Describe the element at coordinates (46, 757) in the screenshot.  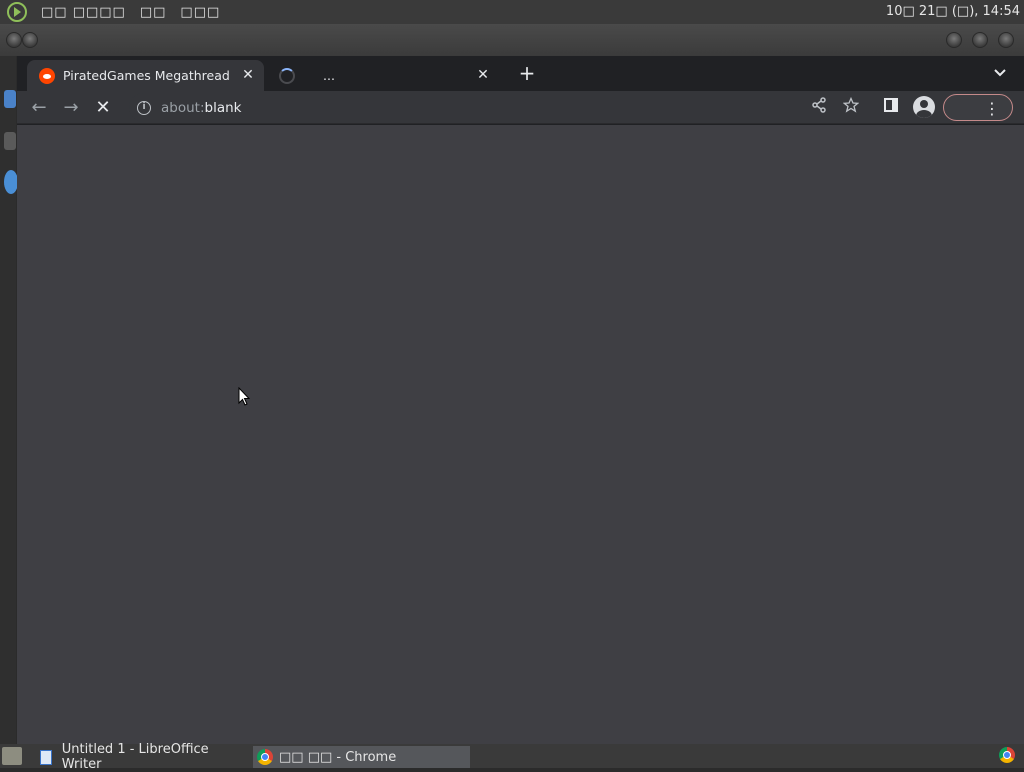
I see `writer-doc-icon` at that location.